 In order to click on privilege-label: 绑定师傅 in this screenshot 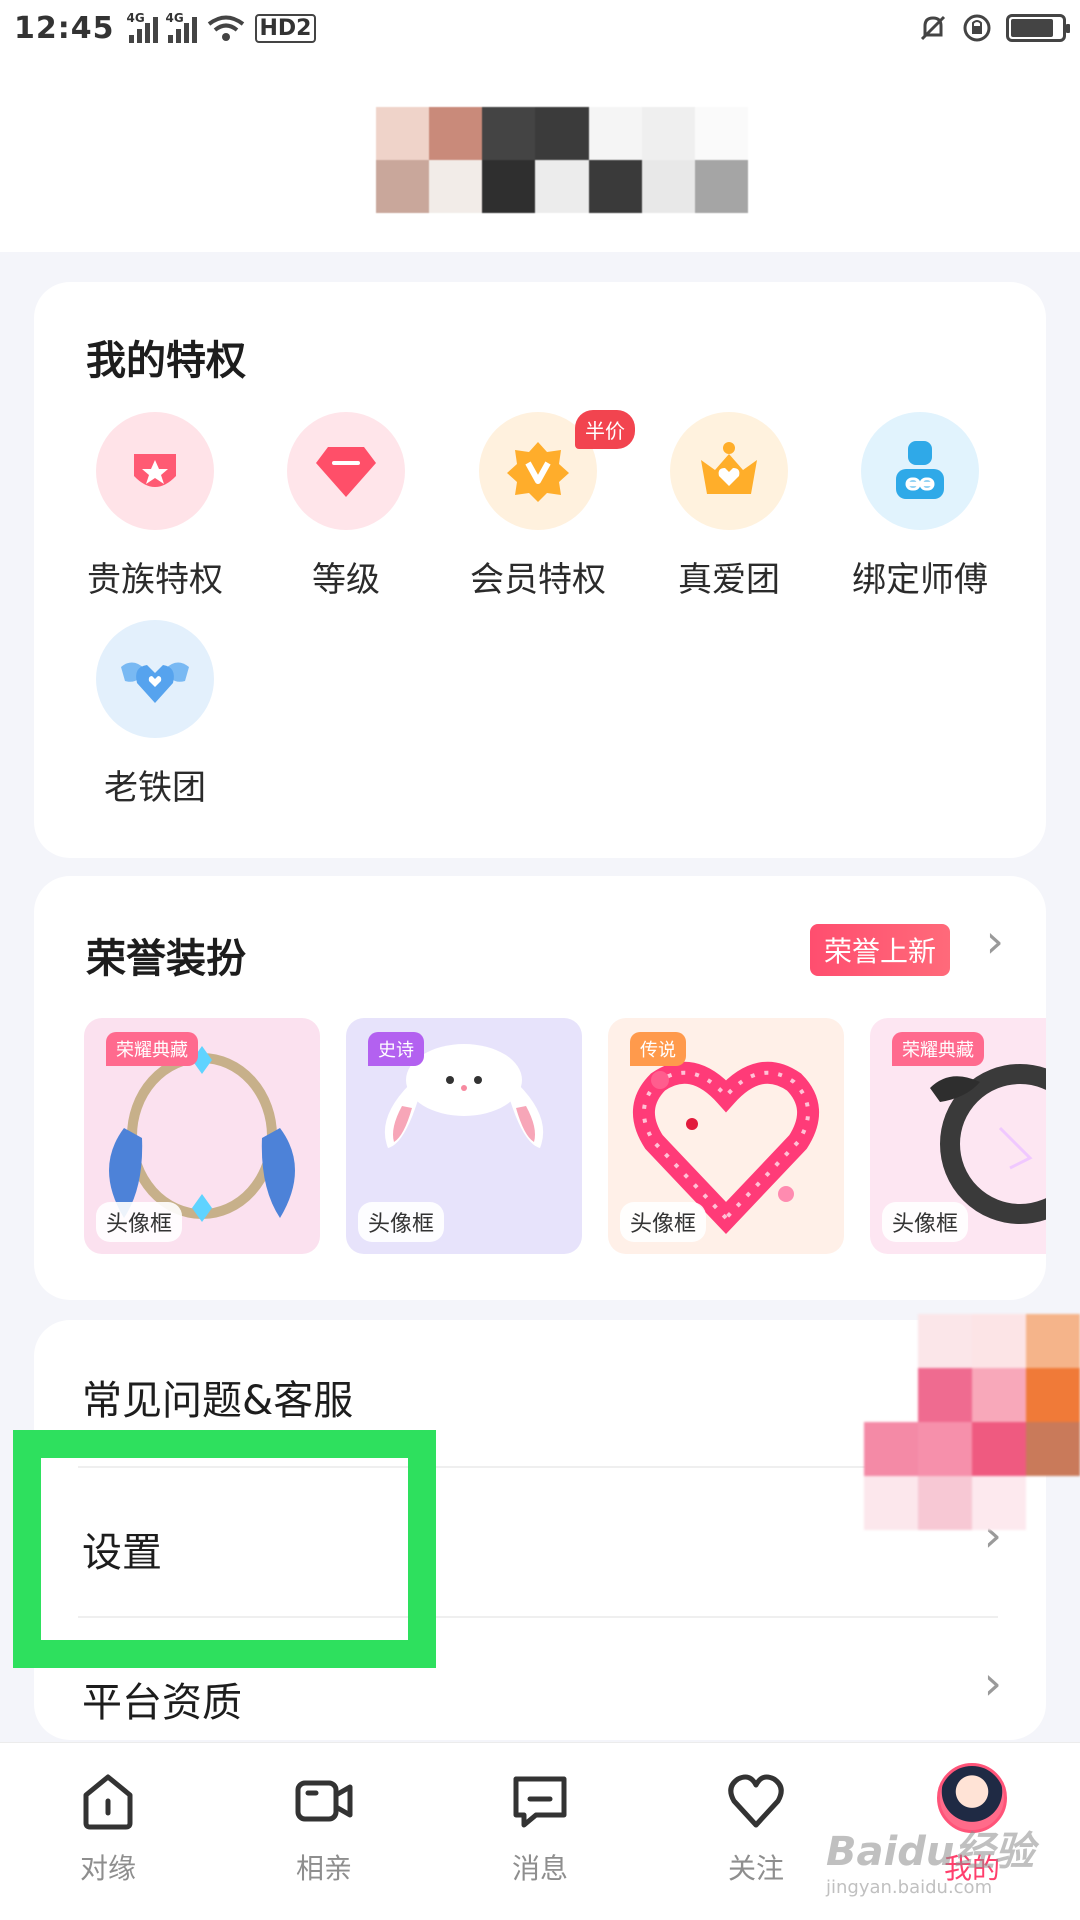, I will do `click(920, 580)`.